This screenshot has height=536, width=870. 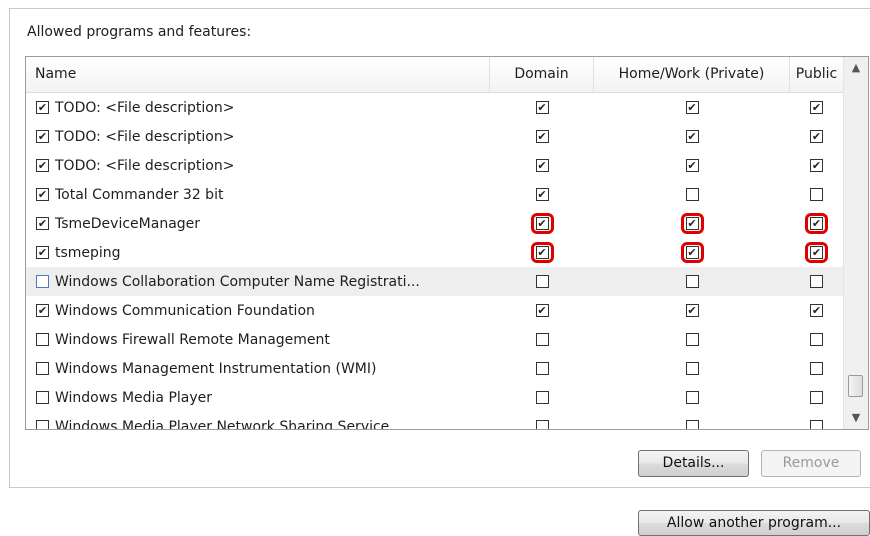 I want to click on column-header-domain: Domain, so click(x=542, y=74).